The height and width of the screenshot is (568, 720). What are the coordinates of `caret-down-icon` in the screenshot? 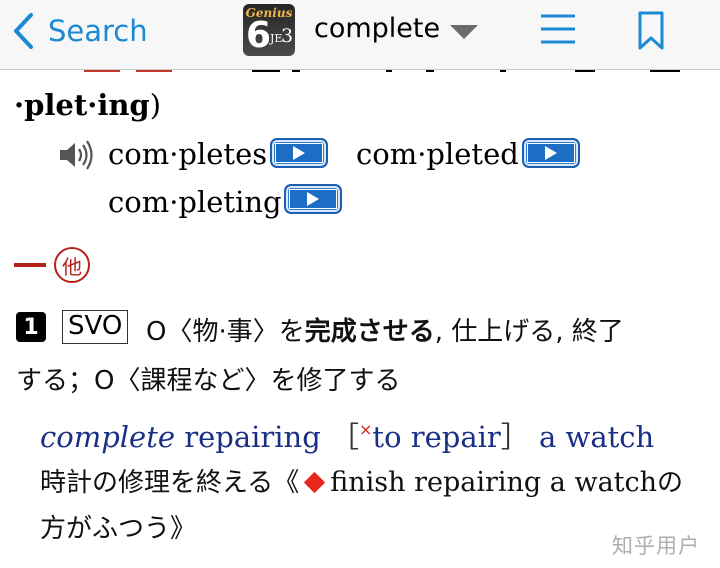 It's located at (464, 32).